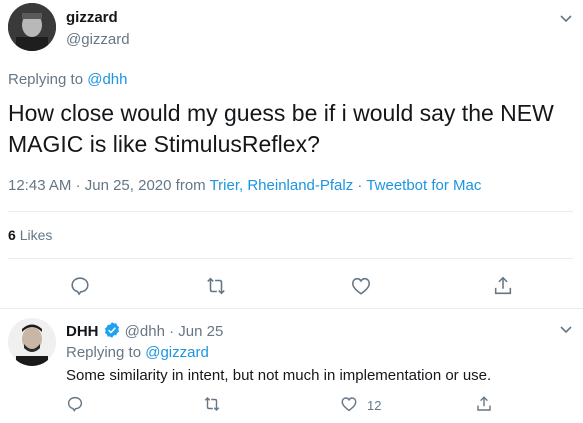  I want to click on verified-badge-icon, so click(111, 330).